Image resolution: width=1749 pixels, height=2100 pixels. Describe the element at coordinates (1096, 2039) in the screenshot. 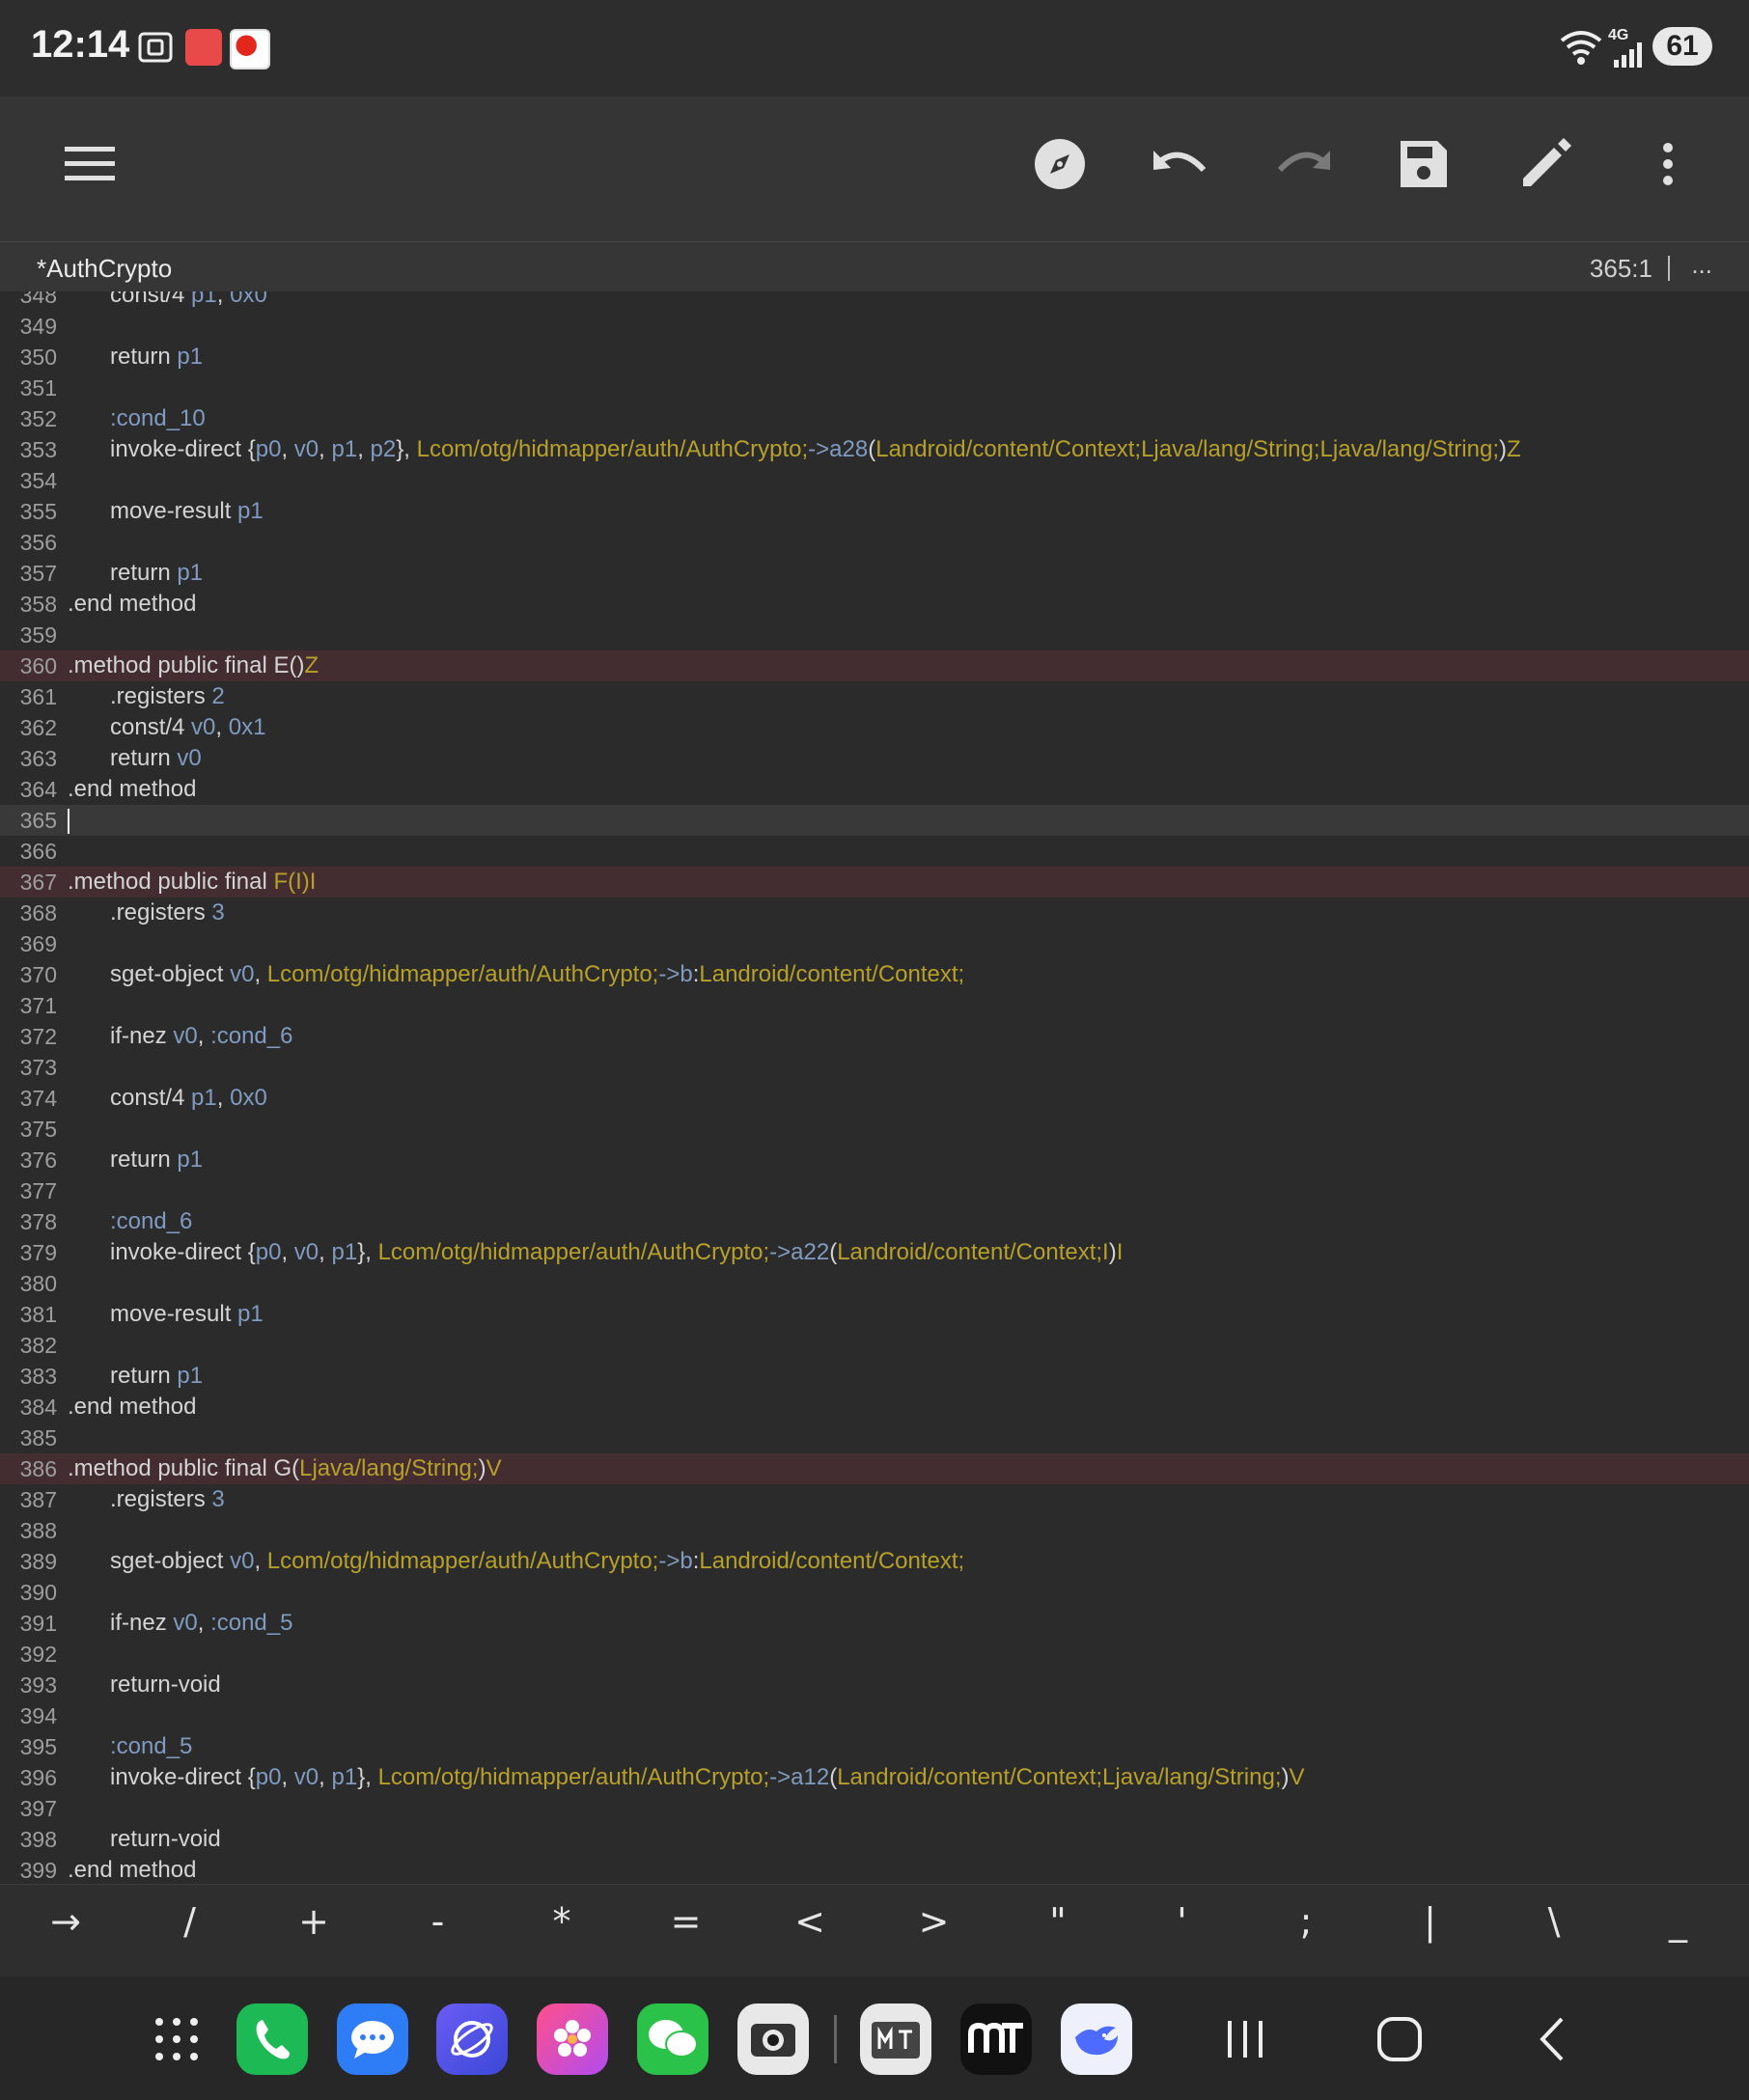

I see `deepseek-app` at that location.